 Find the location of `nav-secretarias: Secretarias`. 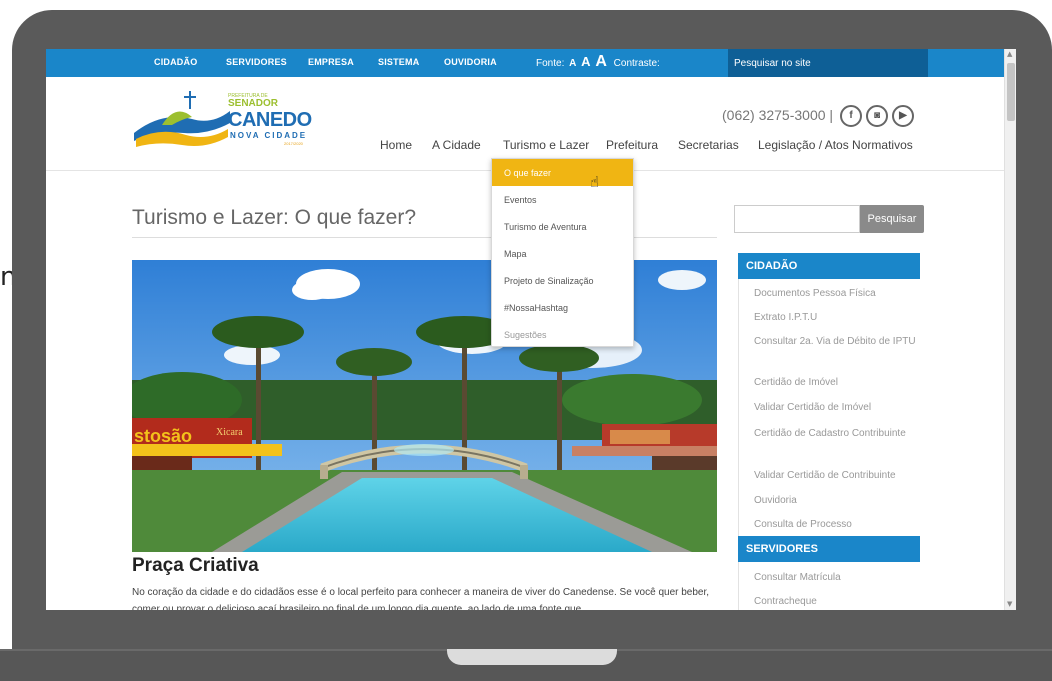

nav-secretarias: Secretarias is located at coordinates (708, 145).